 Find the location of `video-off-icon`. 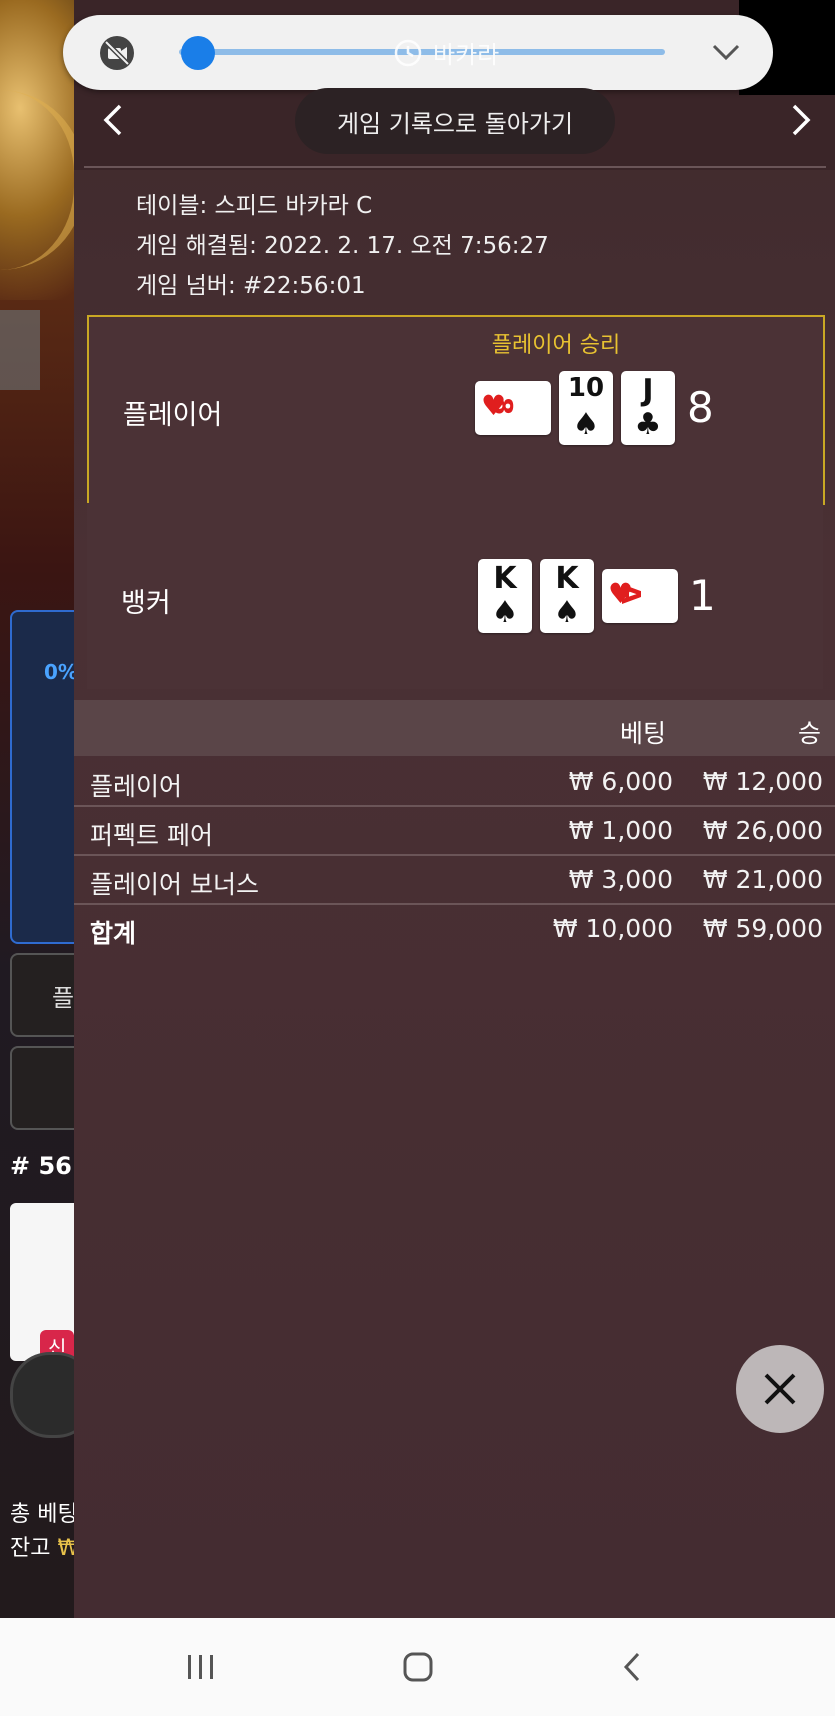

video-off-icon is located at coordinates (117, 53).